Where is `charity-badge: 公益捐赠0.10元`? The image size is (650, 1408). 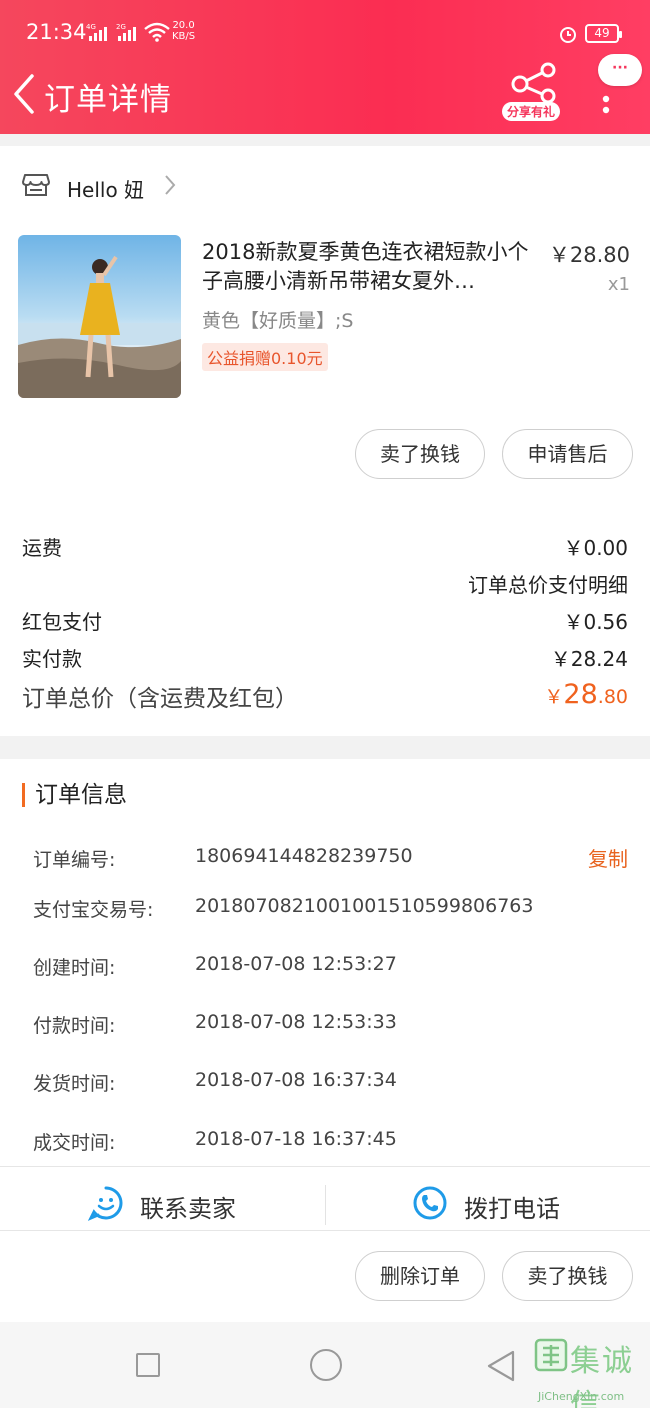 charity-badge: 公益捐赠0.10元 is located at coordinates (265, 357).